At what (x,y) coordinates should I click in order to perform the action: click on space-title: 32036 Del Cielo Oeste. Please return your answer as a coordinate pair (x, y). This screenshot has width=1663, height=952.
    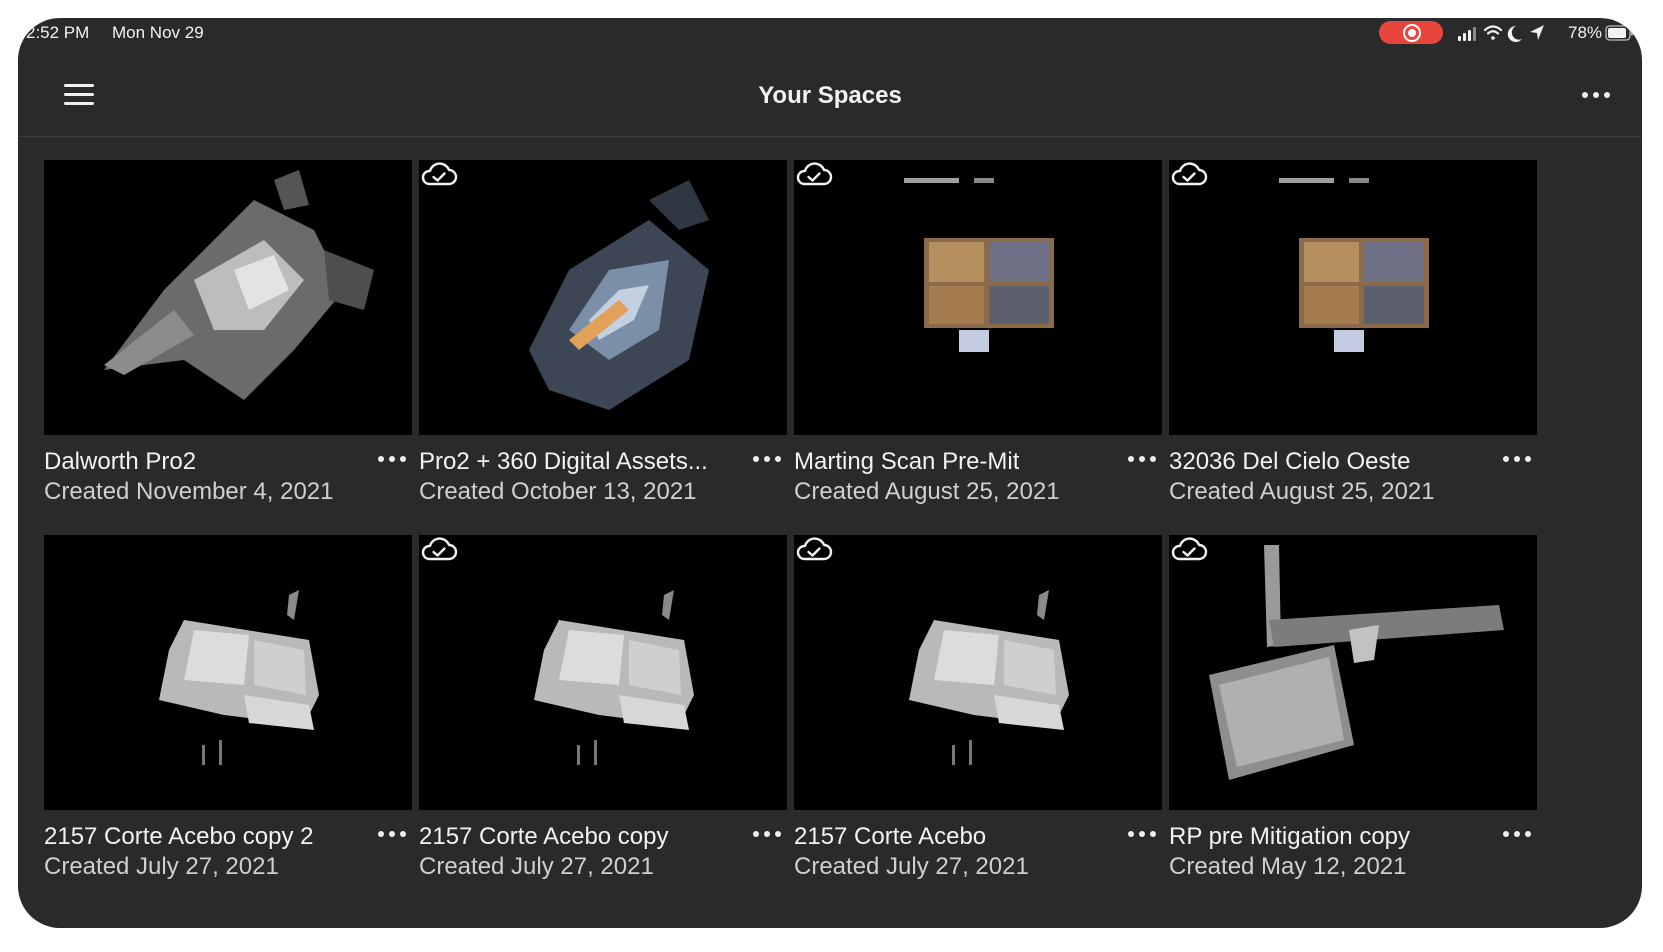
    Looking at the image, I should click on (1290, 461).